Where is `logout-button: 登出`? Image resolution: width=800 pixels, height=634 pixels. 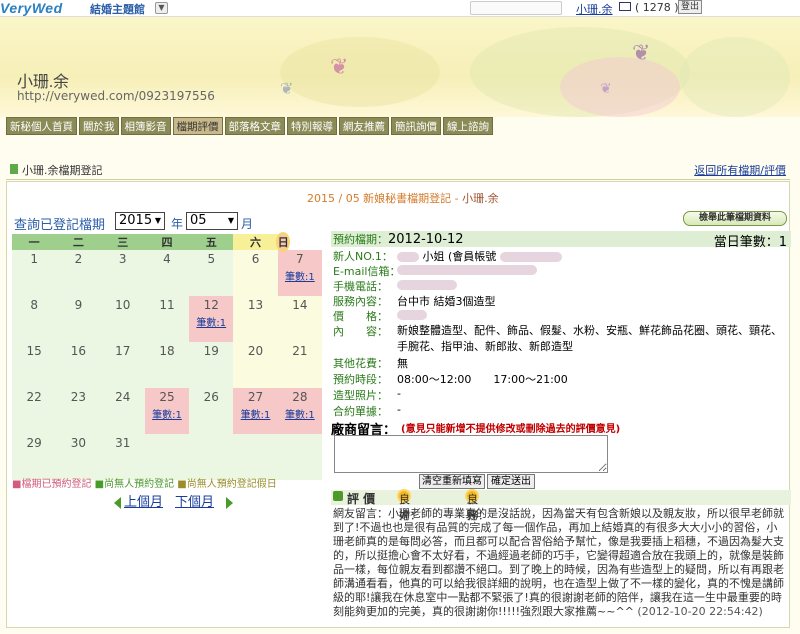 logout-button: 登出 is located at coordinates (690, 7).